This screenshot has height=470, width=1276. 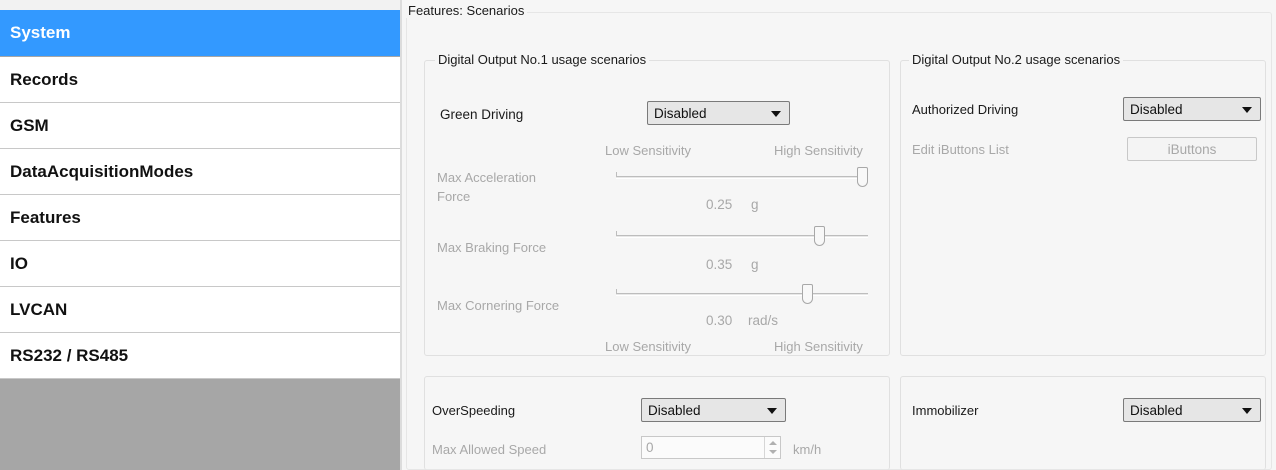 What do you see at coordinates (719, 320) in the screenshot?
I see `cornering-value: 0.30` at bounding box center [719, 320].